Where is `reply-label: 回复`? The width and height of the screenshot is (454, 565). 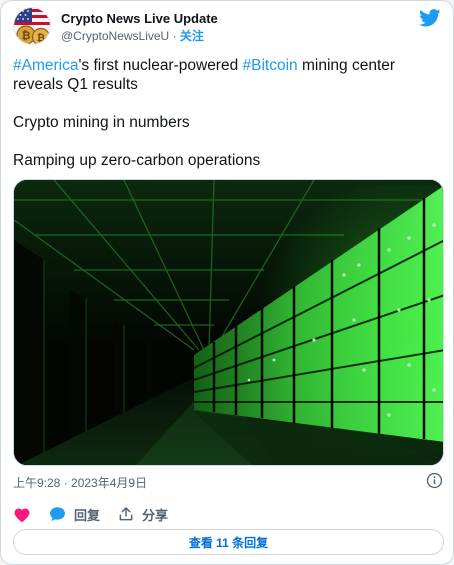
reply-label: 回复 is located at coordinates (87, 515).